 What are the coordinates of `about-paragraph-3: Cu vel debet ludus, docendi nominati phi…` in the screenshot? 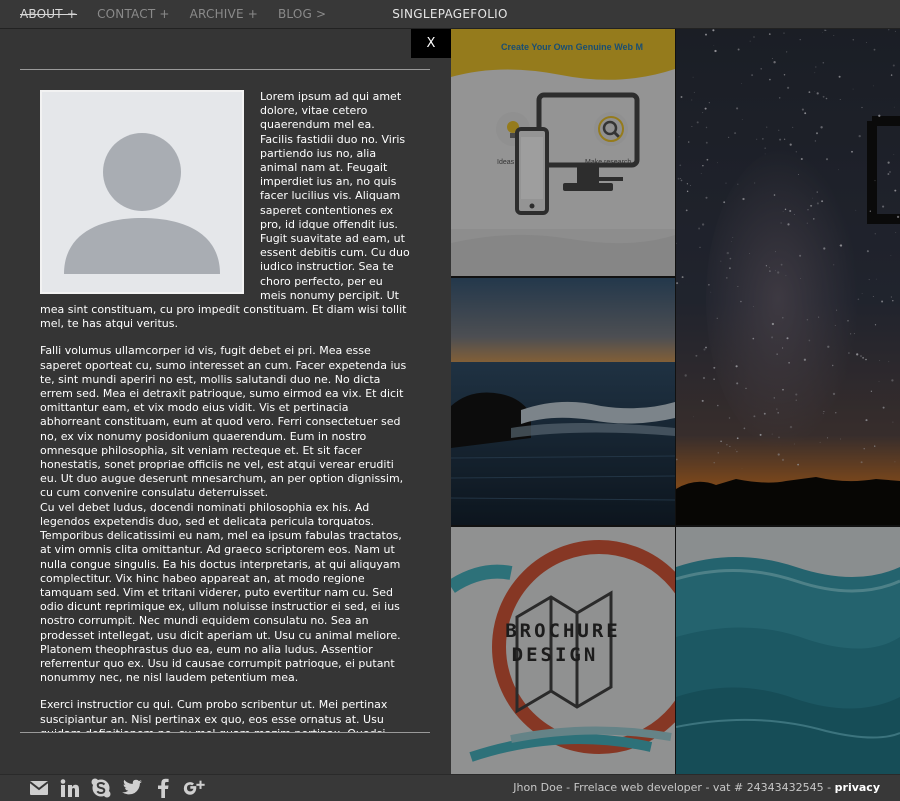 It's located at (221, 592).